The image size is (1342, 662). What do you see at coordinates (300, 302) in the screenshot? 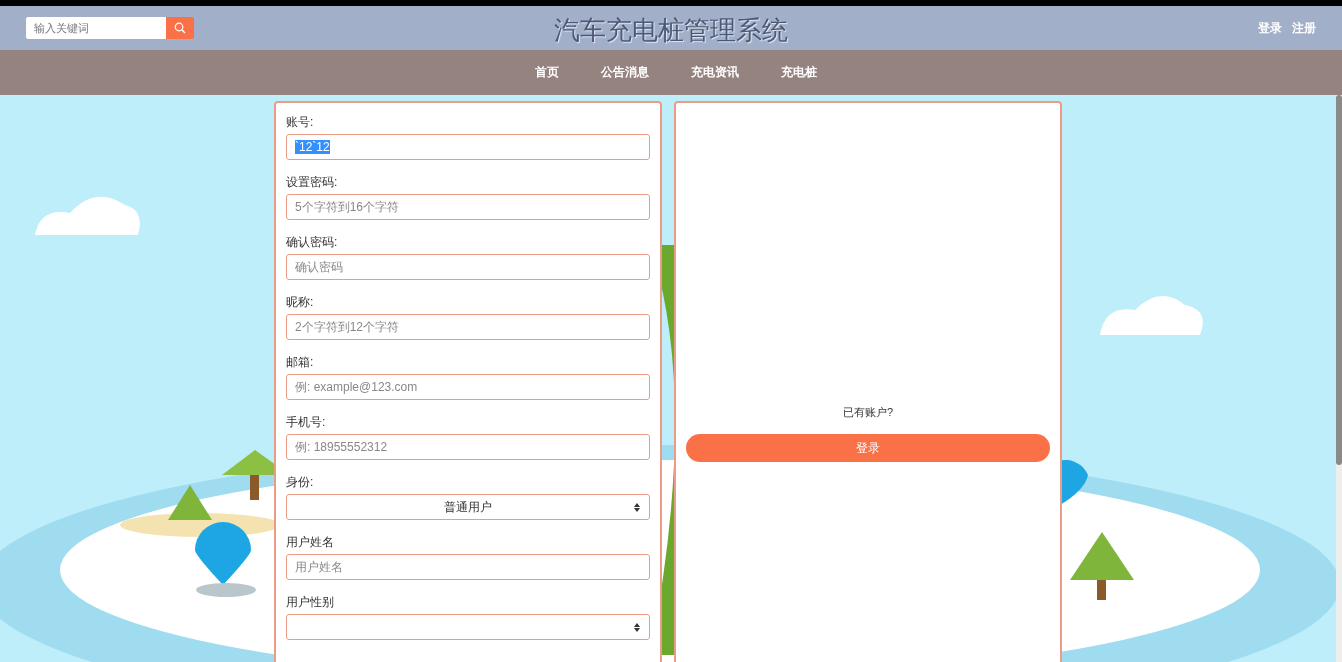
I see `field-label: 昵称:` at bounding box center [300, 302].